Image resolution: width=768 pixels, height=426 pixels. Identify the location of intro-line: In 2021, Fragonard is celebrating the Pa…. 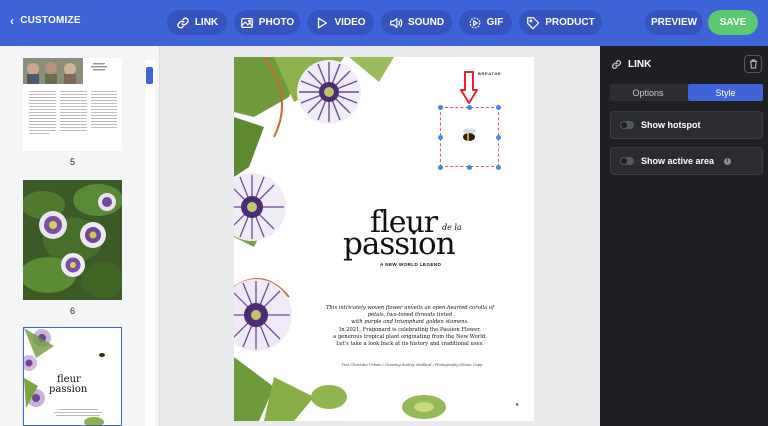
(410, 329).